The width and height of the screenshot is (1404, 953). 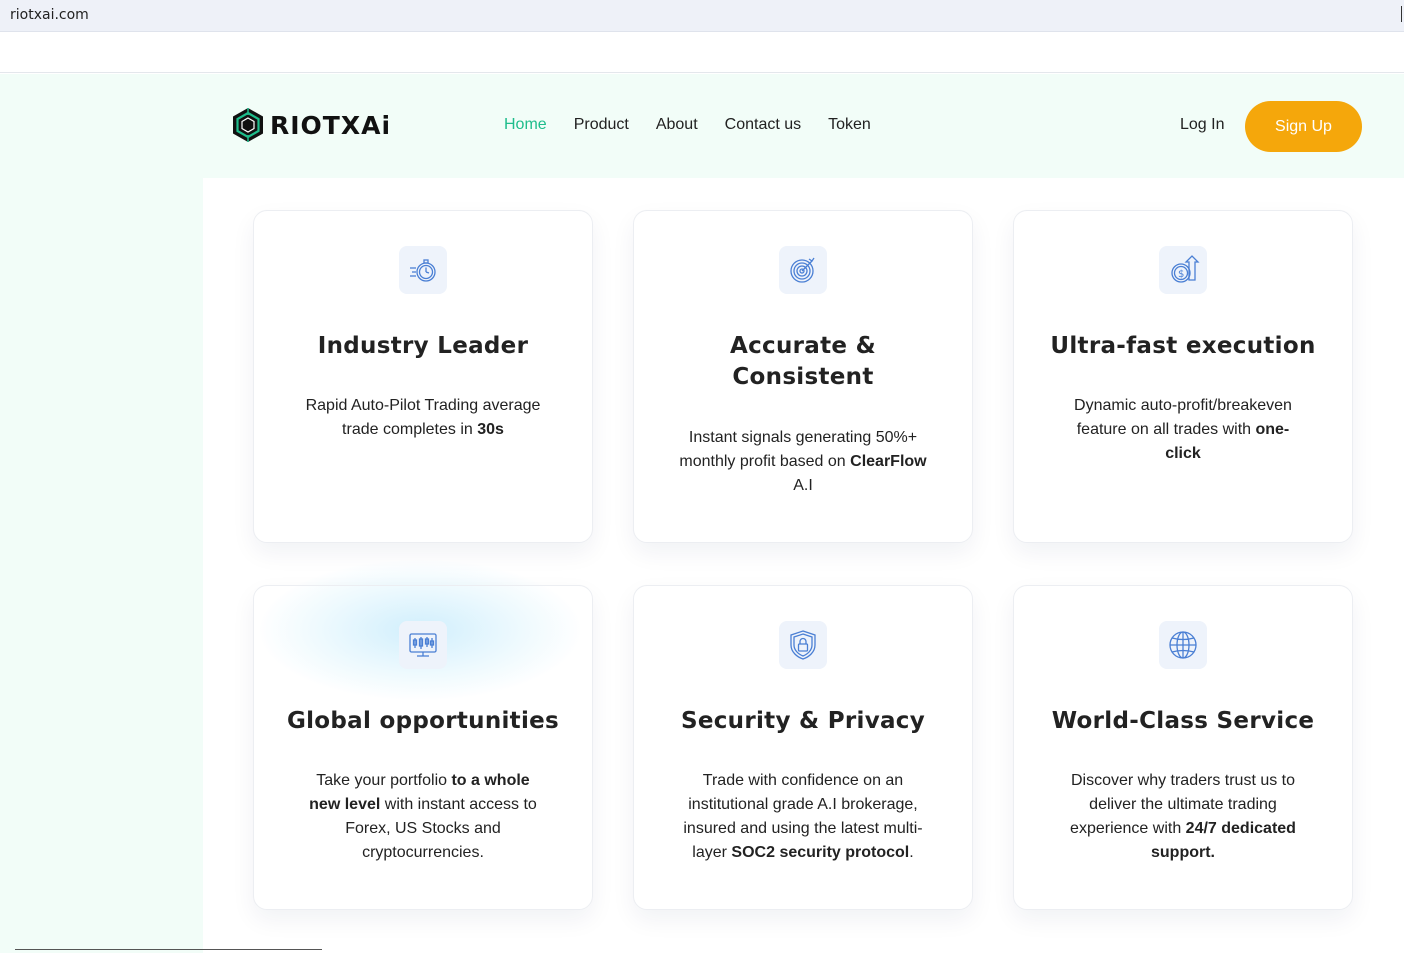 I want to click on logo-text: RIOTXAi, so click(x=331, y=125).